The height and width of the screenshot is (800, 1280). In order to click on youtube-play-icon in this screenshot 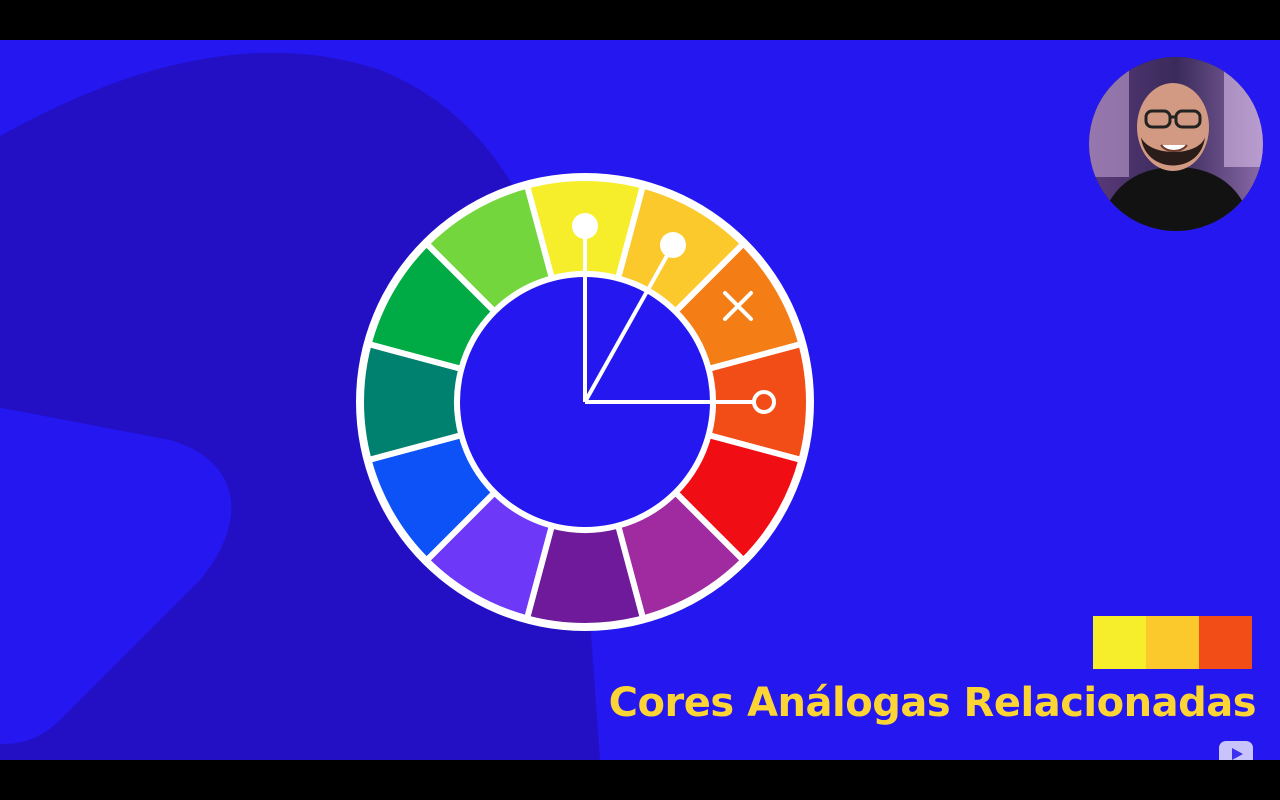, I will do `click(1236, 750)`.